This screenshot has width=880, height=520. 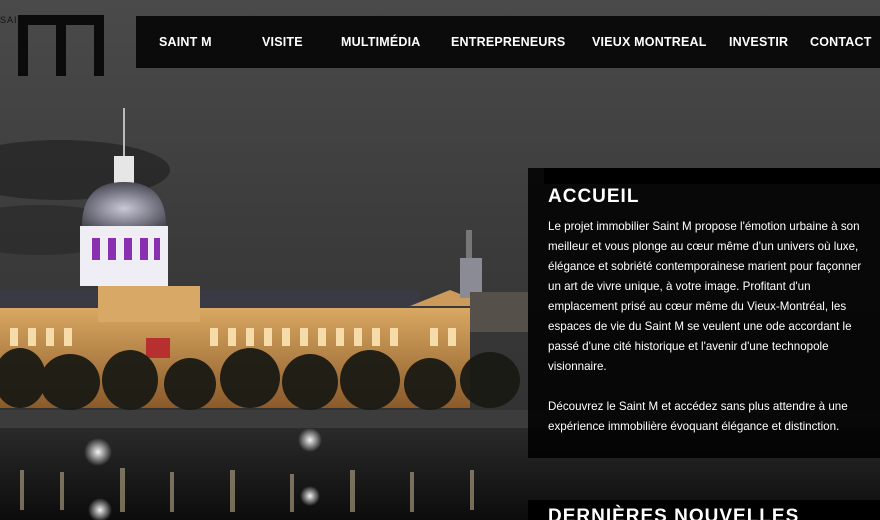 What do you see at coordinates (282, 42) in the screenshot?
I see `nav-visite: VISITE` at bounding box center [282, 42].